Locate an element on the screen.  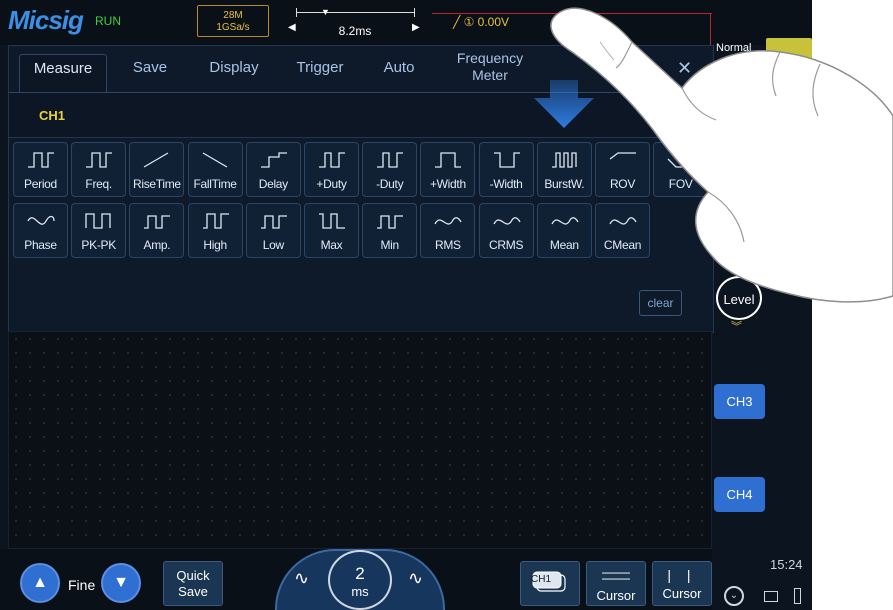
measure-button-minus-duty: -Duty is located at coordinates (390, 169).